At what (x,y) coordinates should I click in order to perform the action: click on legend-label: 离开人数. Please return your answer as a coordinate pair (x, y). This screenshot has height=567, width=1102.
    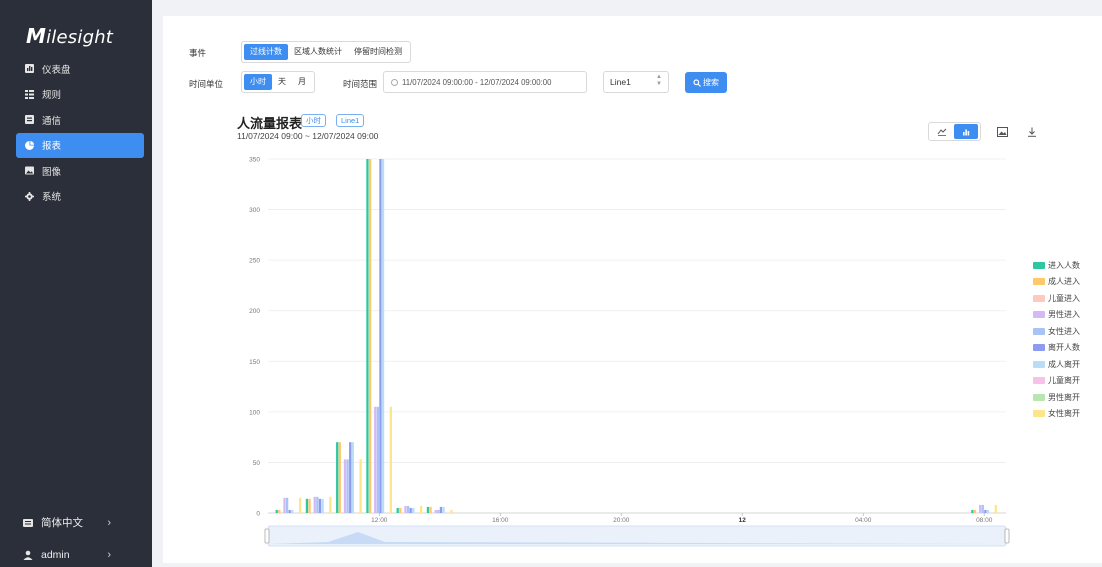
    Looking at the image, I should click on (1064, 348).